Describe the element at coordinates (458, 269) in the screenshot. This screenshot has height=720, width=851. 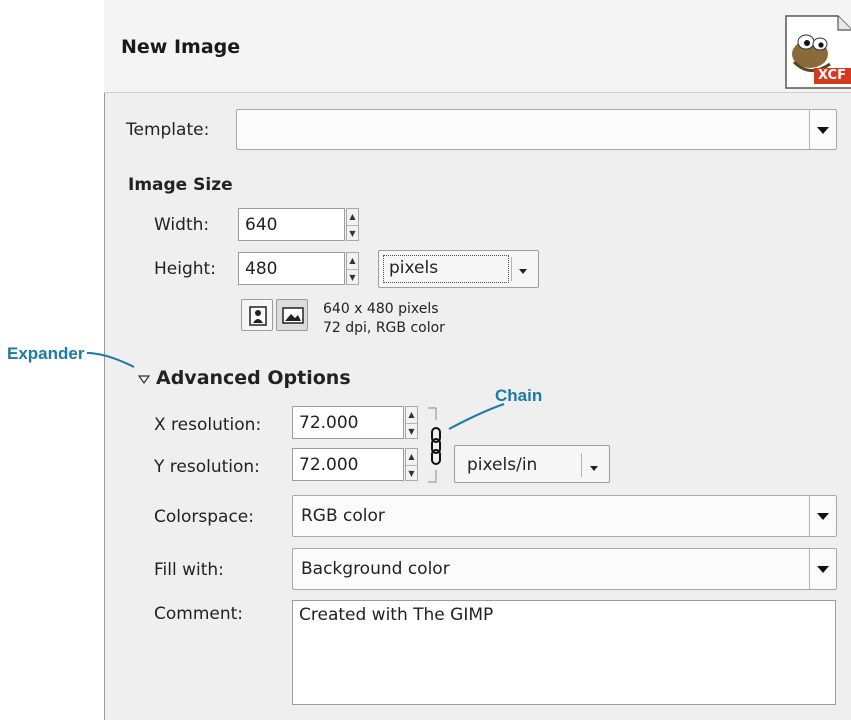
I see `size-unit-combo: pixels` at that location.